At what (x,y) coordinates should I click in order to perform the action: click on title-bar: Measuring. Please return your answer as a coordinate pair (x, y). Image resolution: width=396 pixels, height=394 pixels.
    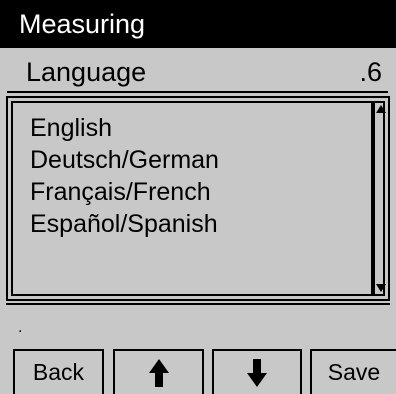
    Looking at the image, I should click on (198, 24).